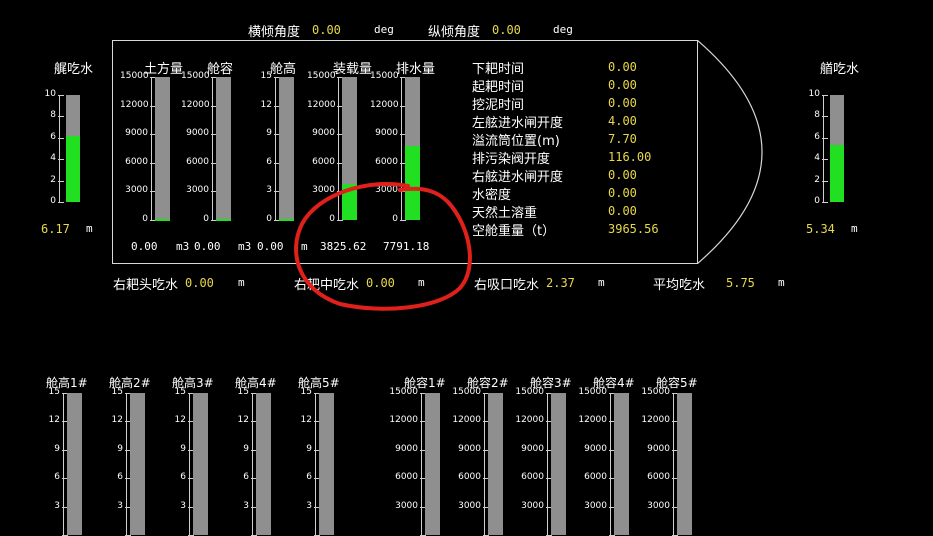 This screenshot has height=536, width=933. Describe the element at coordinates (353, 69) in the screenshot. I see `load-amount-label: 装载量` at that location.